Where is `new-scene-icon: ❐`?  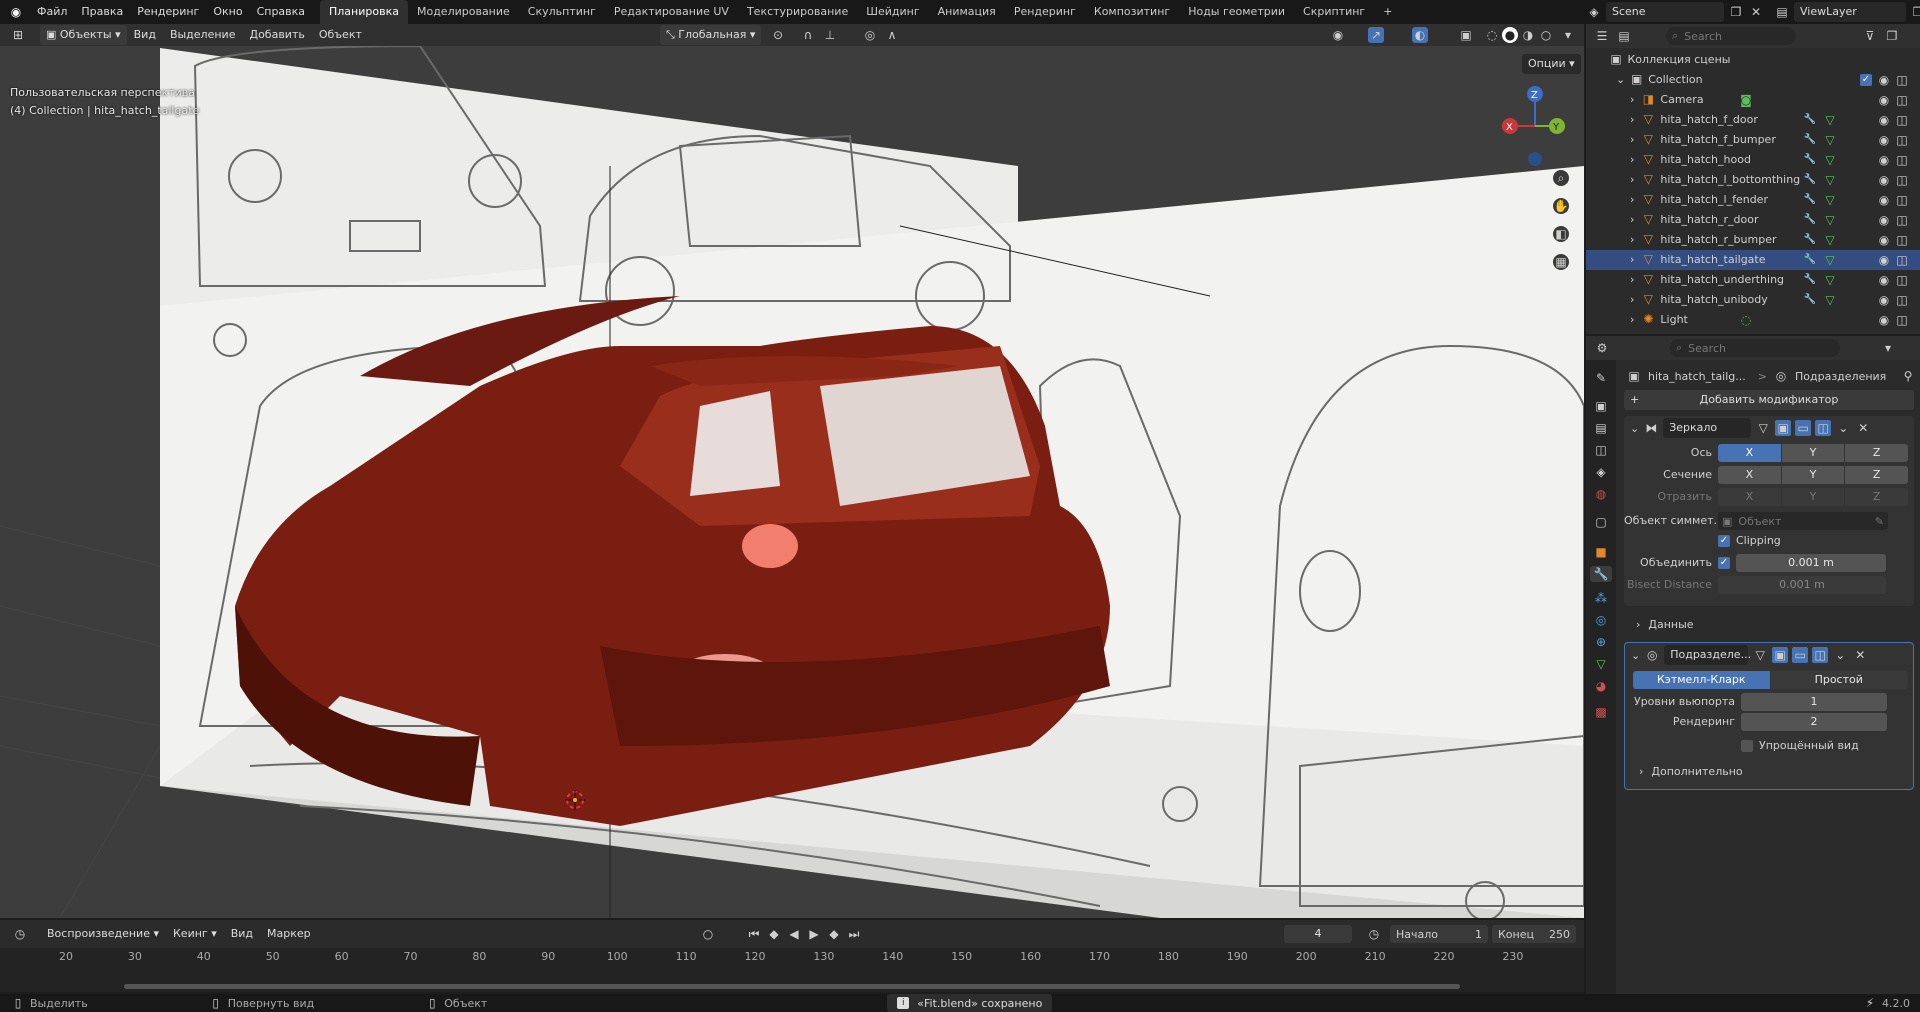 new-scene-icon: ❐ is located at coordinates (1736, 12).